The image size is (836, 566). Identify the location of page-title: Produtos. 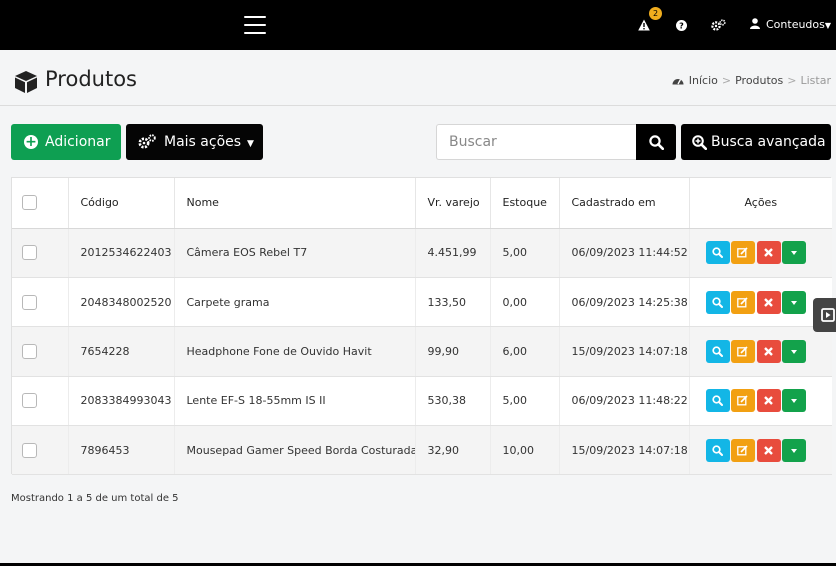
(91, 79).